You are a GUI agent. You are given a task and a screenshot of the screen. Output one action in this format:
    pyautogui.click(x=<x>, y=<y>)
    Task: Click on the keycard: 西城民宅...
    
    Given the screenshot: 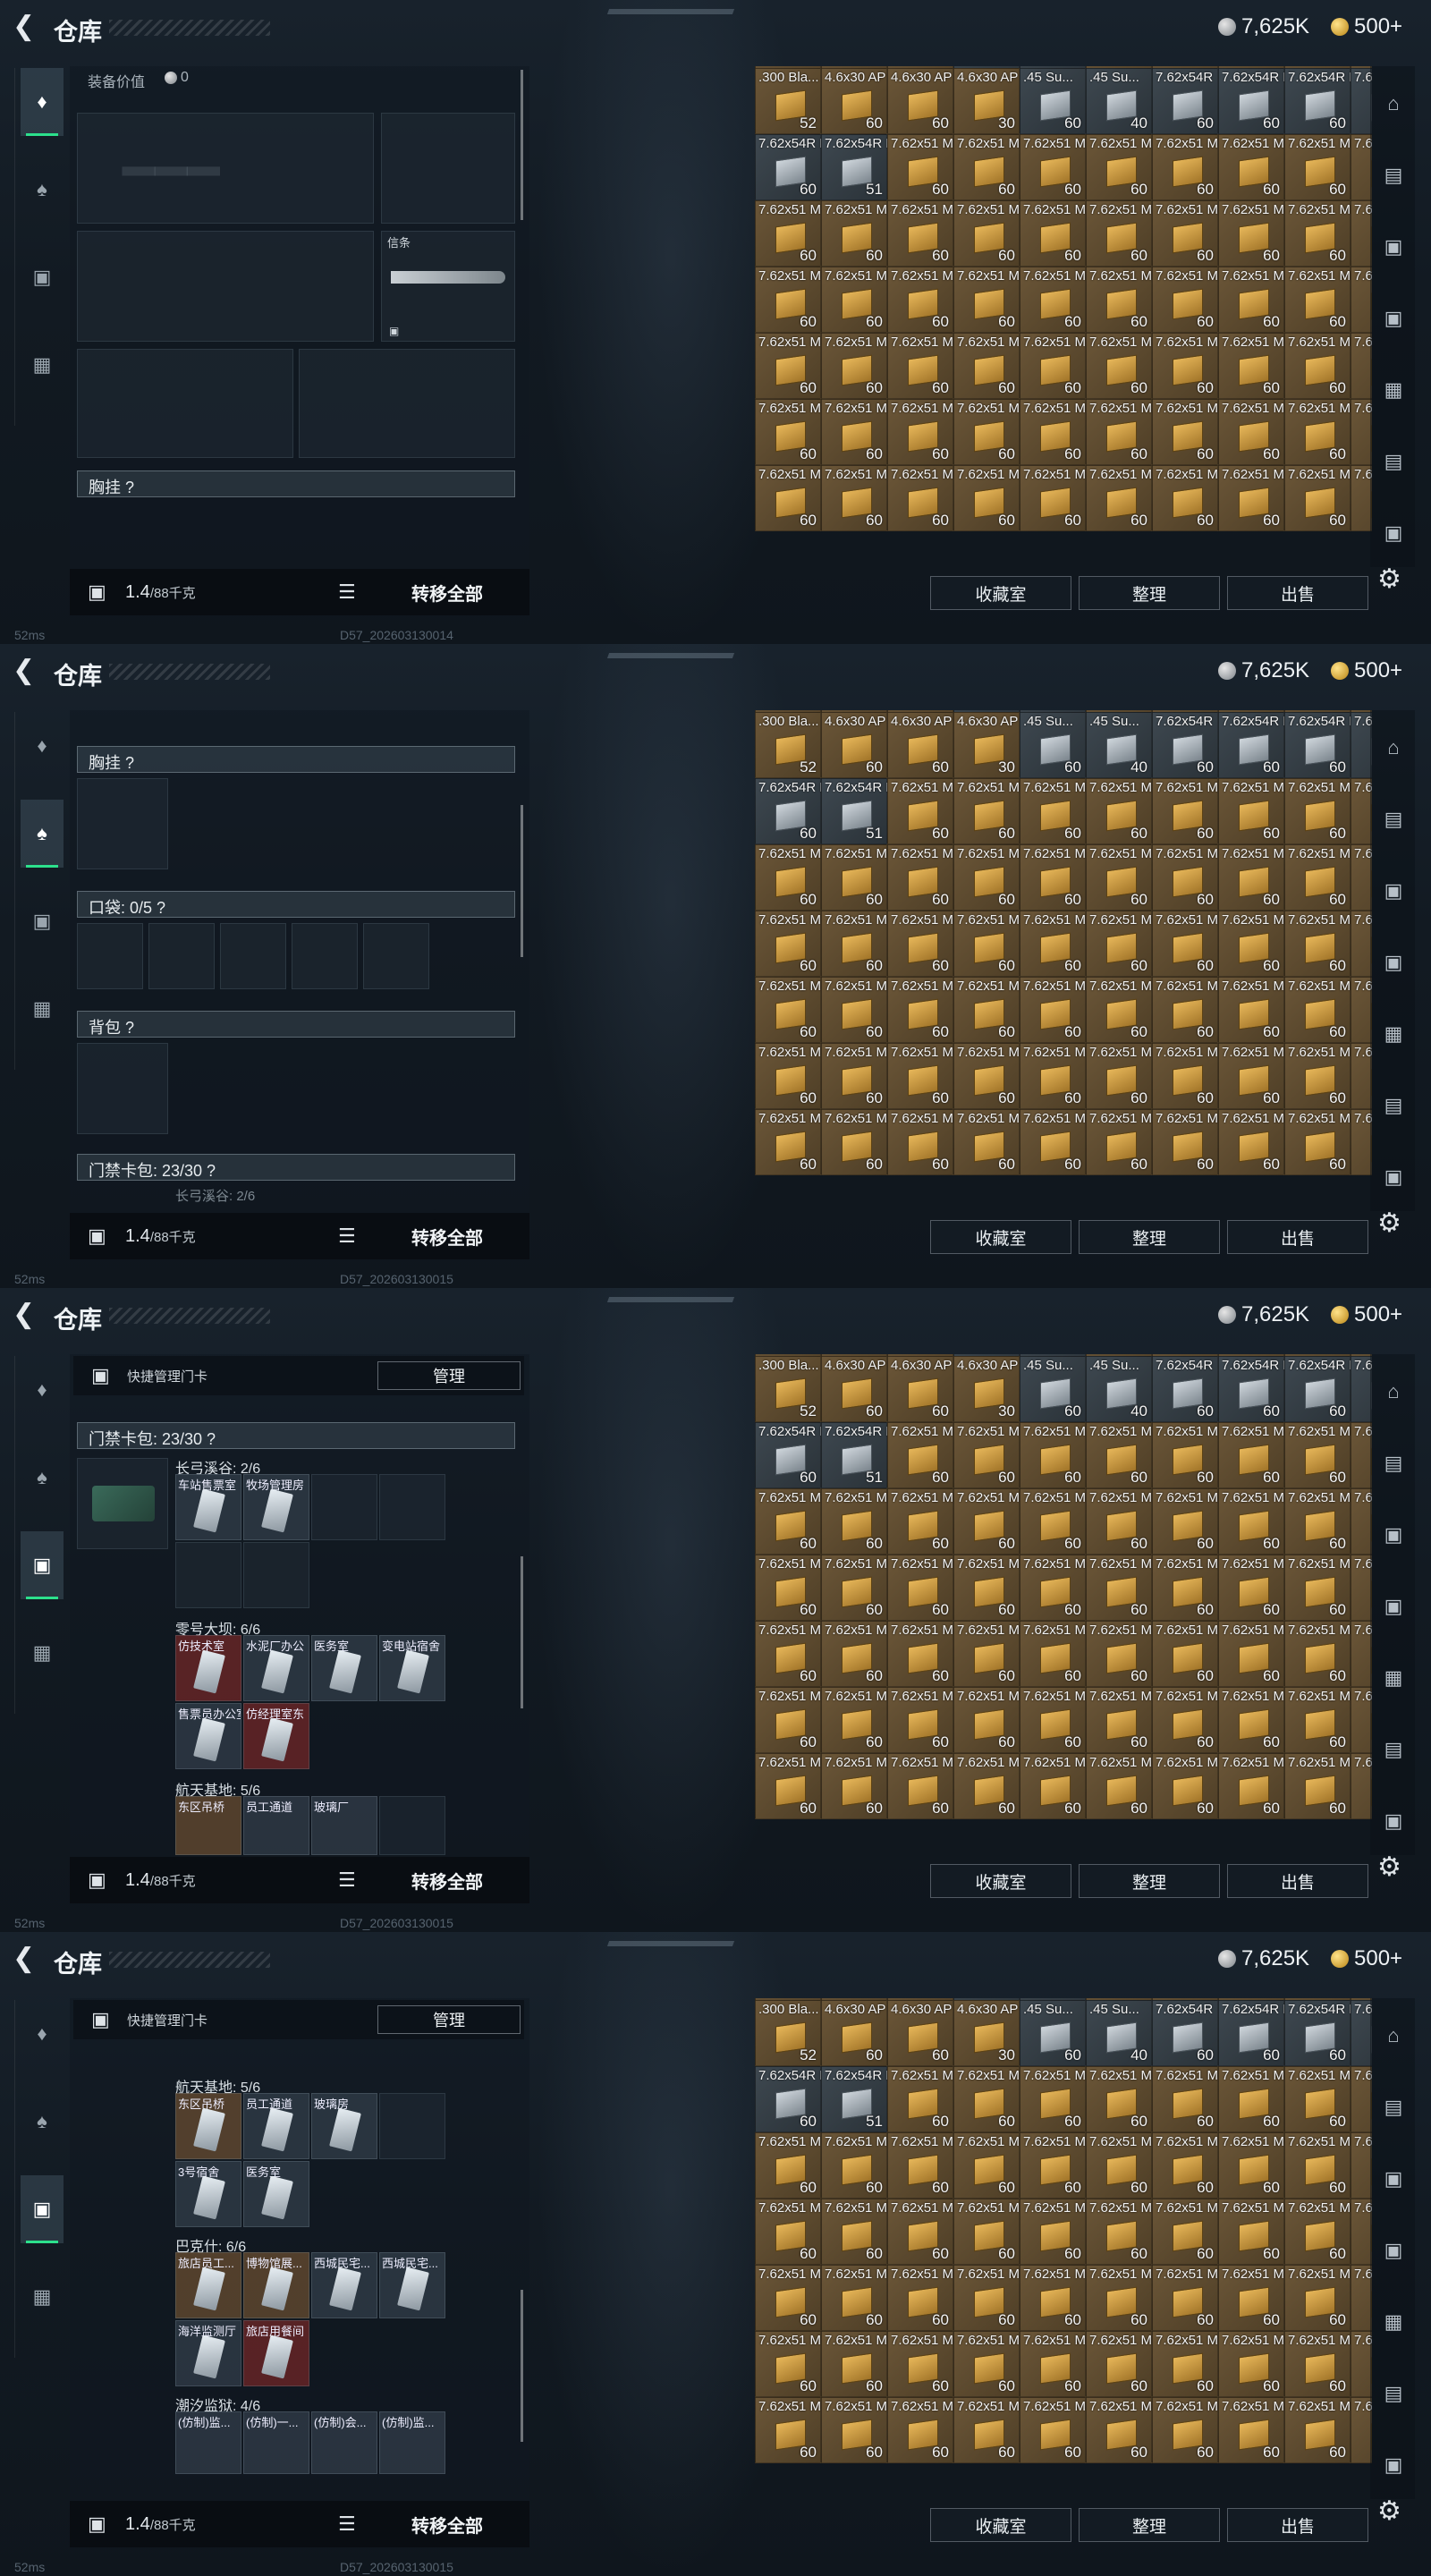 What is the action you would take?
    pyautogui.click(x=344, y=2285)
    